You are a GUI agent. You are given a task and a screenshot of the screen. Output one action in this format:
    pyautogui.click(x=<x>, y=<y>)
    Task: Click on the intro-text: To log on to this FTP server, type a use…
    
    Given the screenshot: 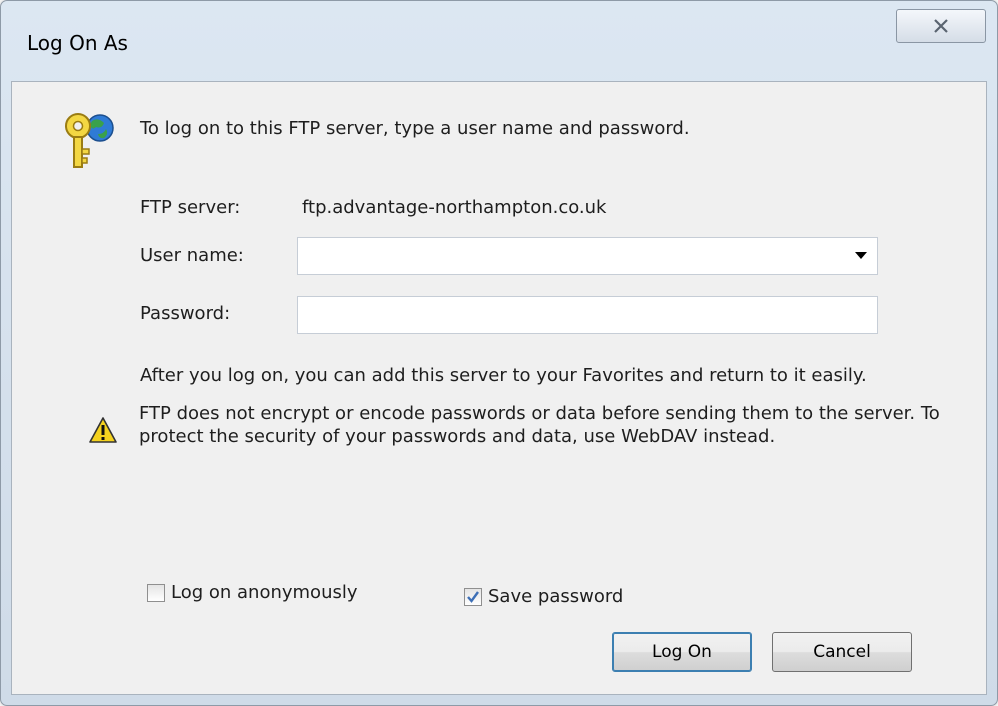 What is the action you would take?
    pyautogui.click(x=415, y=128)
    